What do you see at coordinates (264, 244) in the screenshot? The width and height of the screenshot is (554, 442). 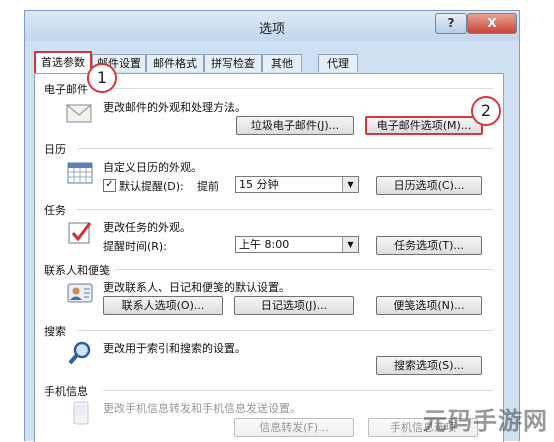 I see `task-reminder-time-value: 上午 8:00` at bounding box center [264, 244].